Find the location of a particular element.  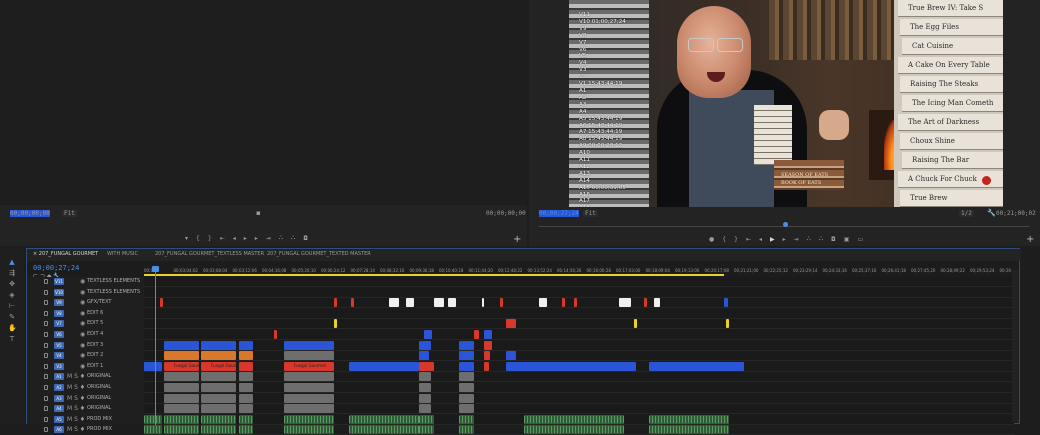

track-name: TEXTLESS ELEMENTS is located at coordinates (113, 281).